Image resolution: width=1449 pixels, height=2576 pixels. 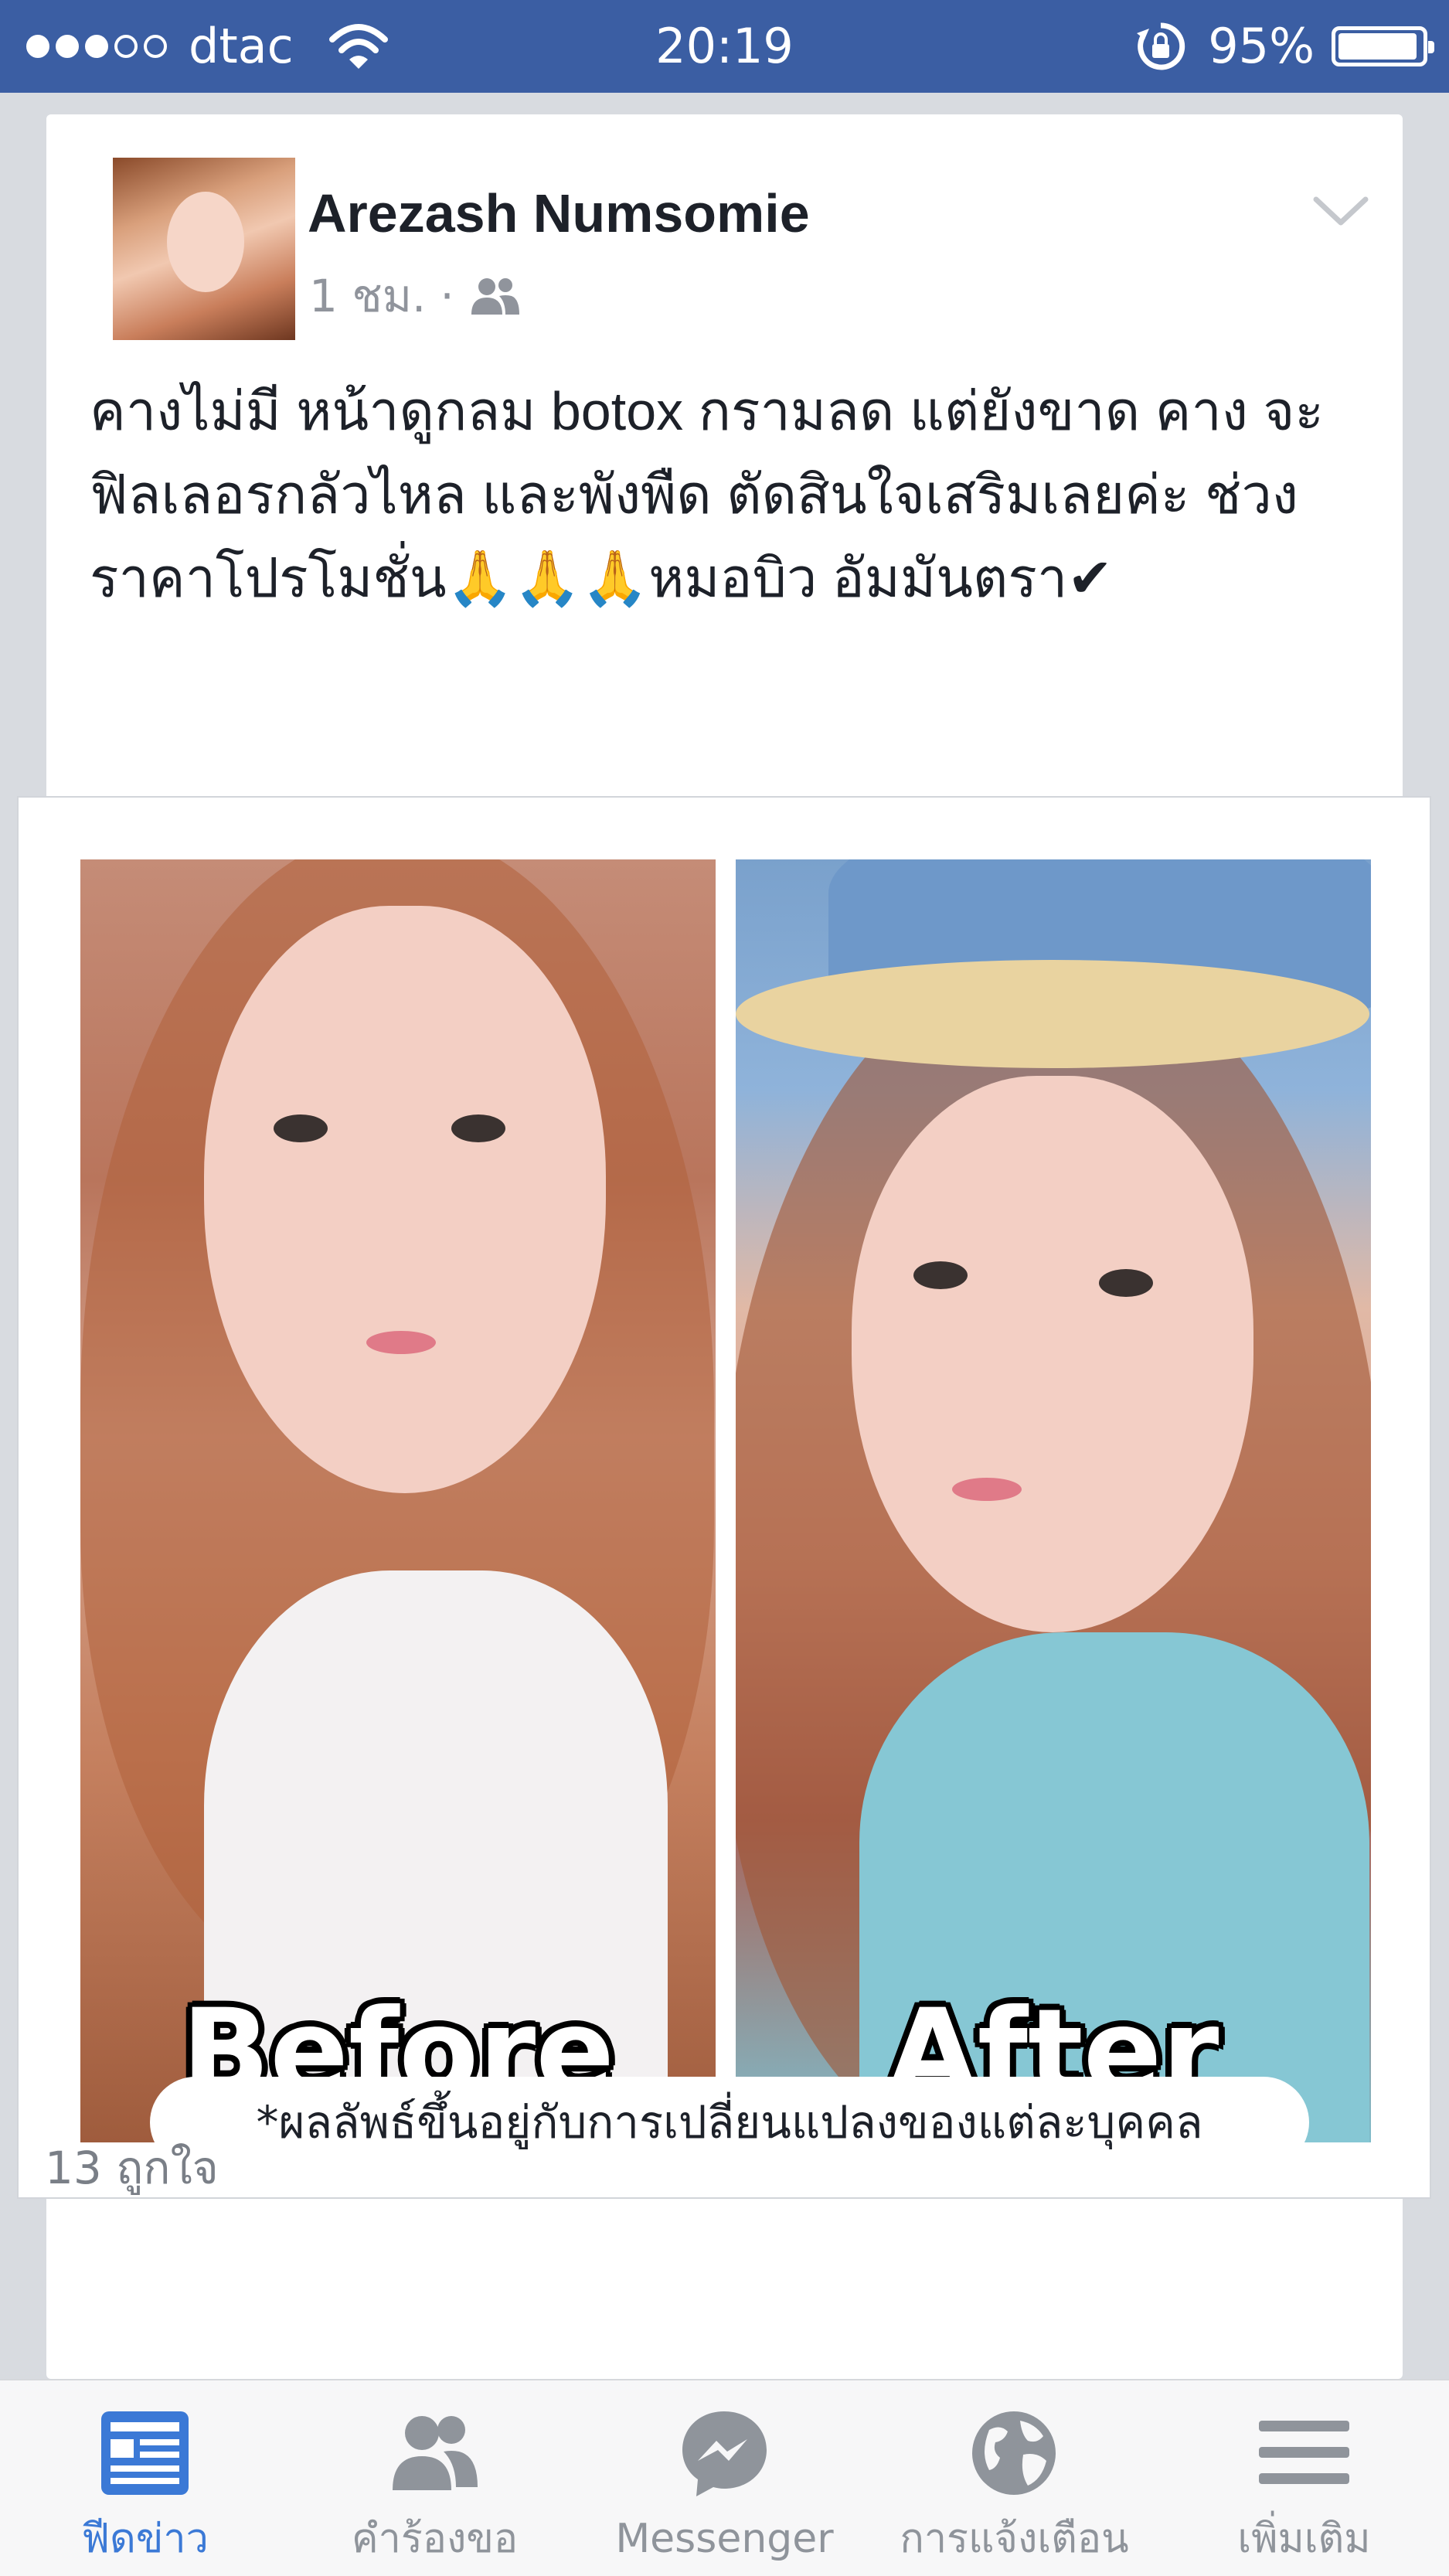 What do you see at coordinates (724, 46) in the screenshot?
I see `status-bar: dtac 20:19 95%` at bounding box center [724, 46].